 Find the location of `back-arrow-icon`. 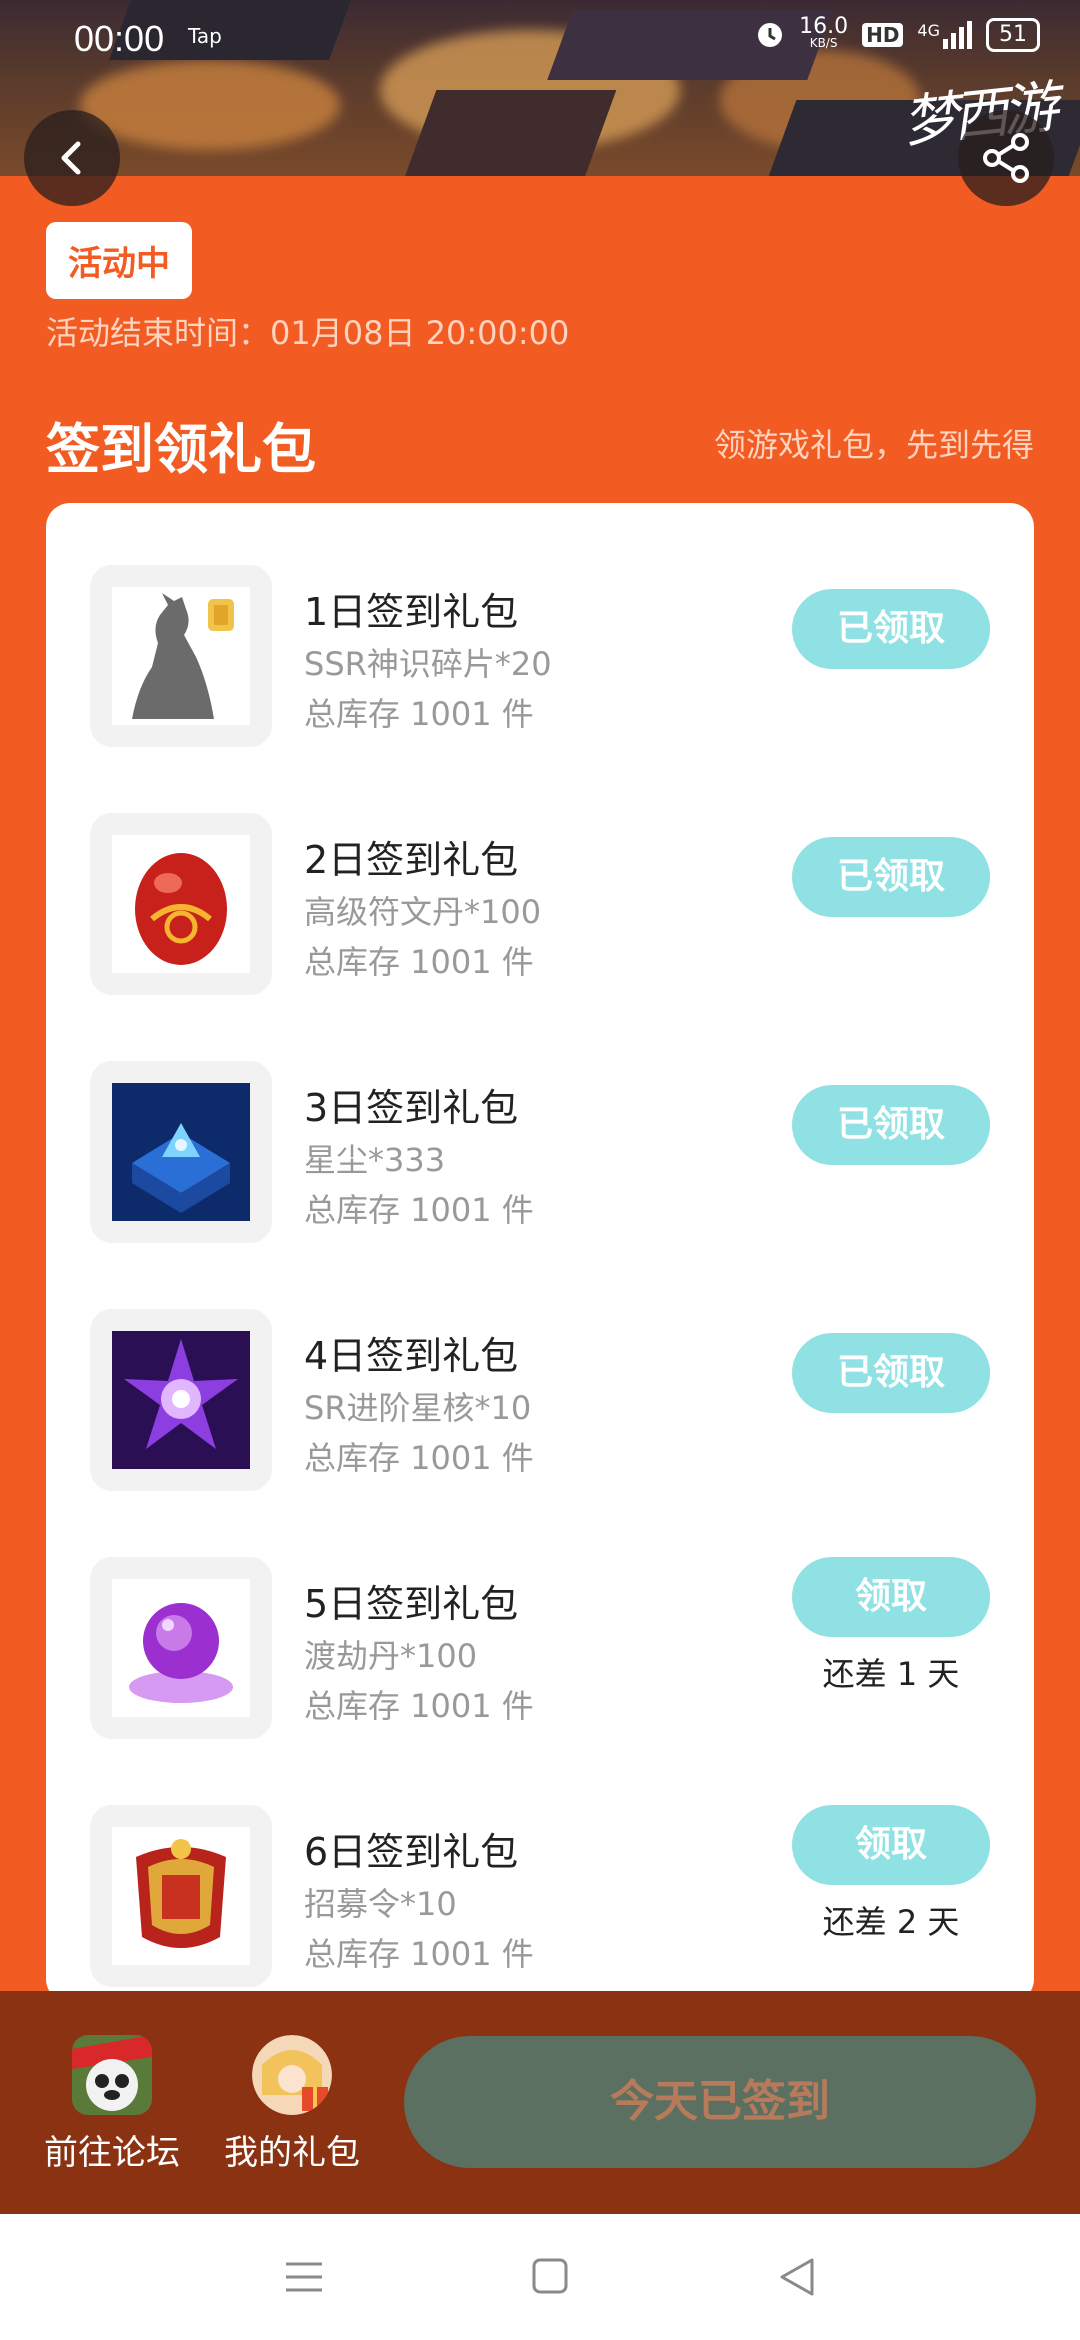

back-arrow-icon is located at coordinates (71, 158).